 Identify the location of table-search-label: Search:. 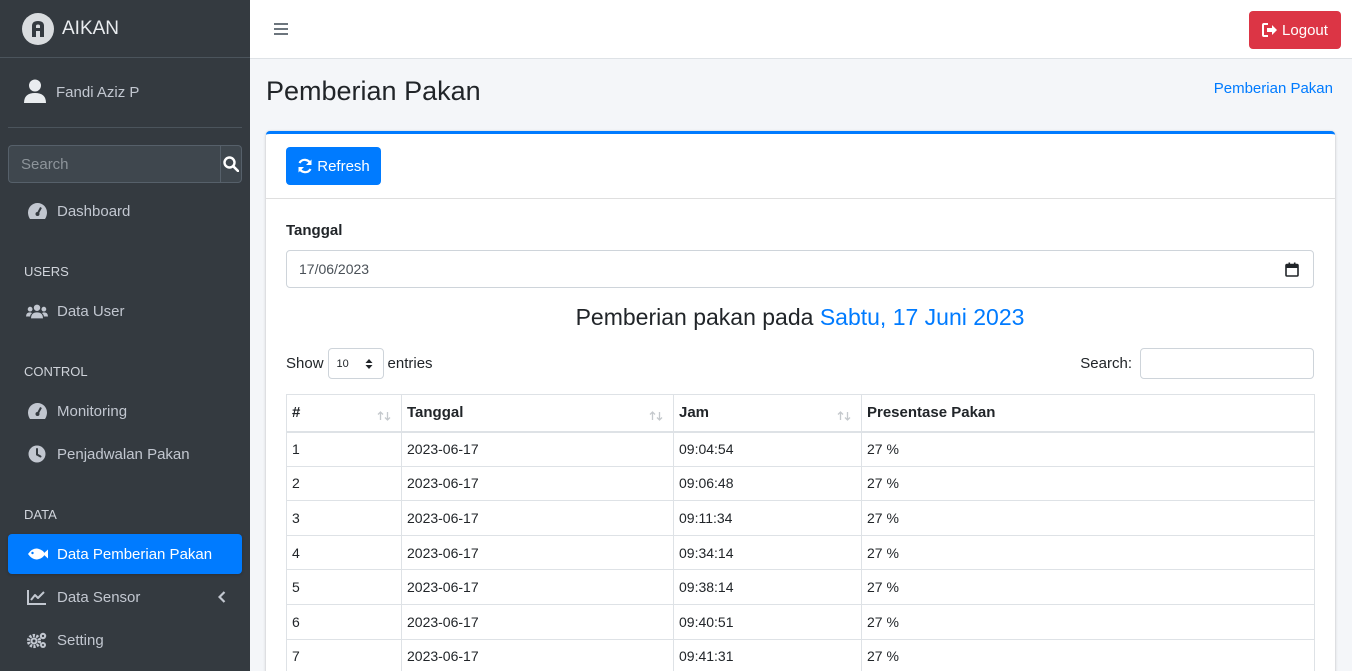
(1106, 363).